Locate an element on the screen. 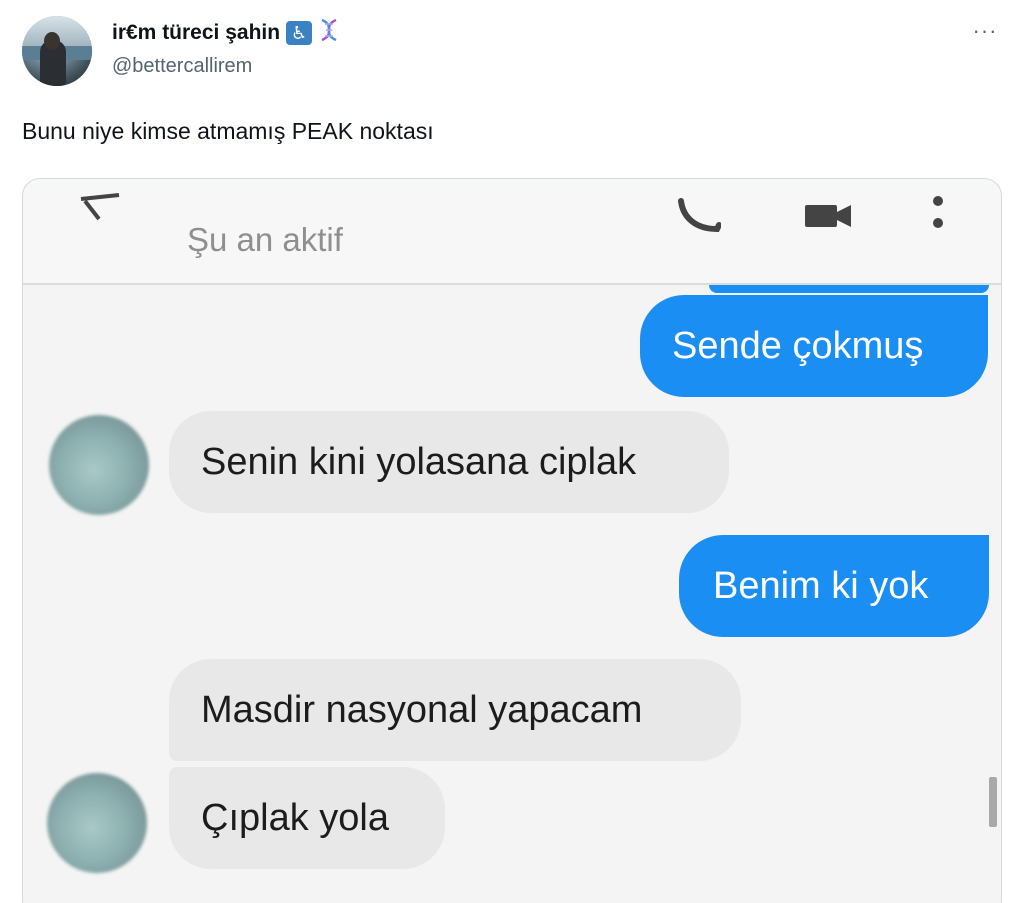 The image size is (1024, 903). tweet-text: Bunu niye kimse atmamış PEAK noktası is located at coordinates (228, 131).